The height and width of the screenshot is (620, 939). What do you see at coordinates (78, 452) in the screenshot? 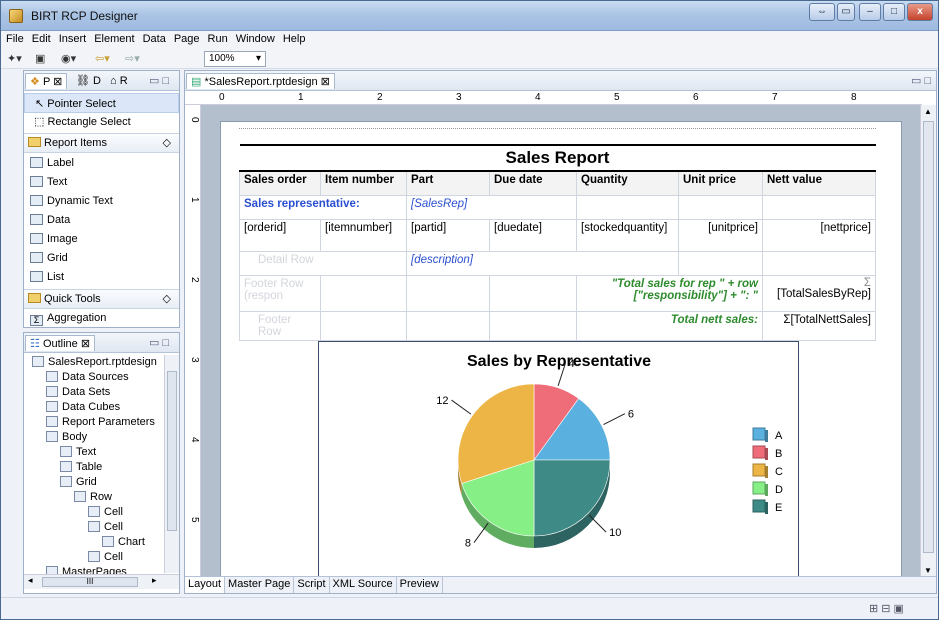
I see `outline-item: Text` at bounding box center [78, 452].